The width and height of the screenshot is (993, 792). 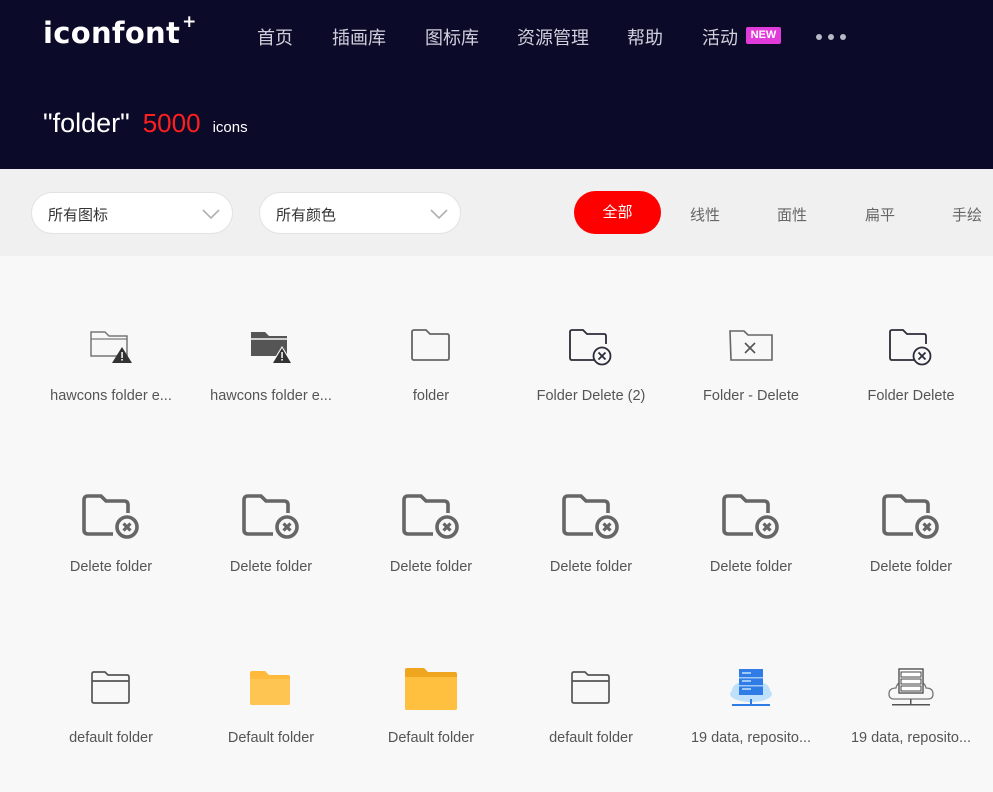 What do you see at coordinates (86, 123) in the screenshot?
I see `search-query: "folder"` at bounding box center [86, 123].